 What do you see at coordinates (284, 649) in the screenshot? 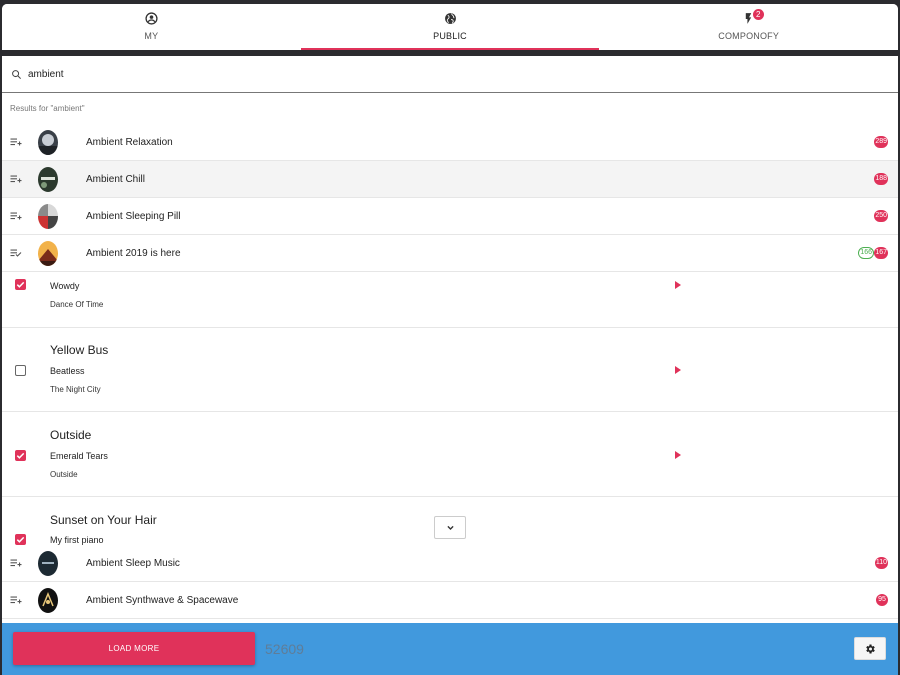
I see `total-count: 52609` at bounding box center [284, 649].